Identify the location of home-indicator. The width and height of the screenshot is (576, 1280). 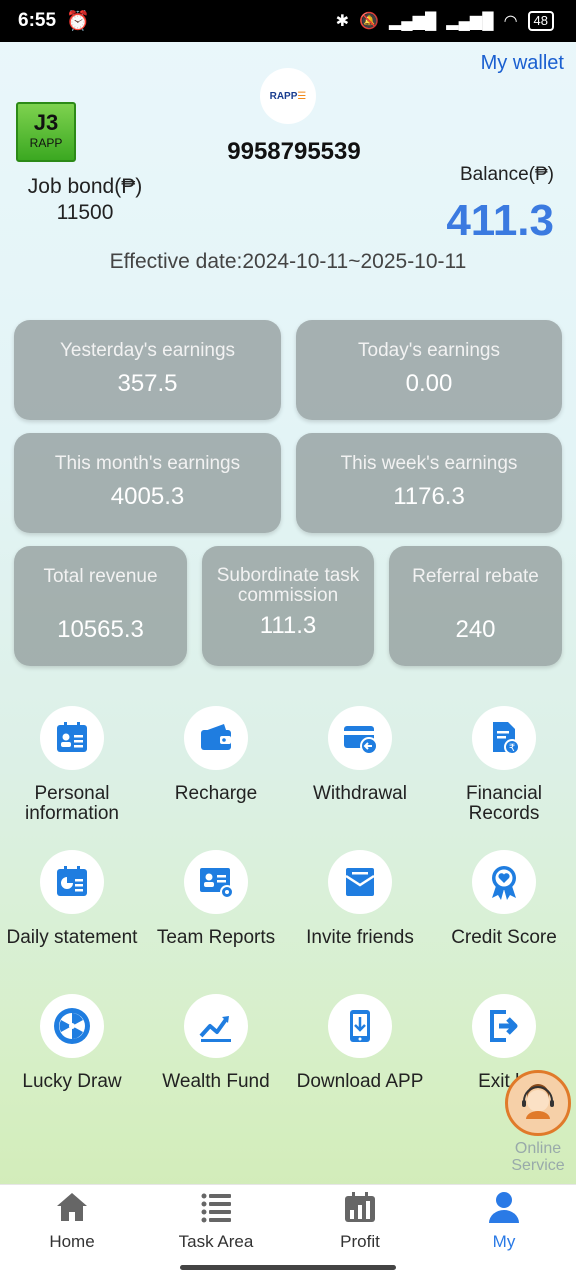
(288, 1268).